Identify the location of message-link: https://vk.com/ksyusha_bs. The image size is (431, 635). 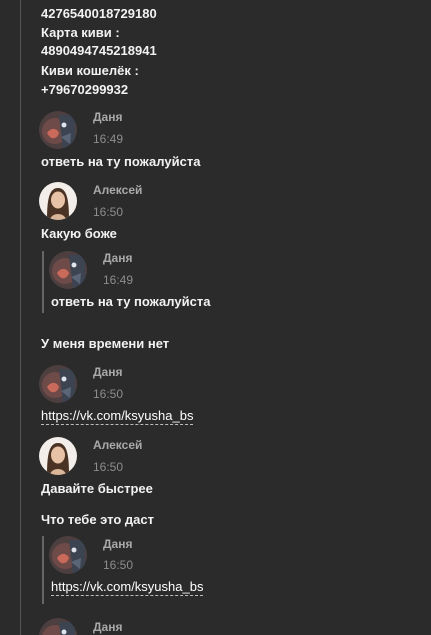
(117, 416).